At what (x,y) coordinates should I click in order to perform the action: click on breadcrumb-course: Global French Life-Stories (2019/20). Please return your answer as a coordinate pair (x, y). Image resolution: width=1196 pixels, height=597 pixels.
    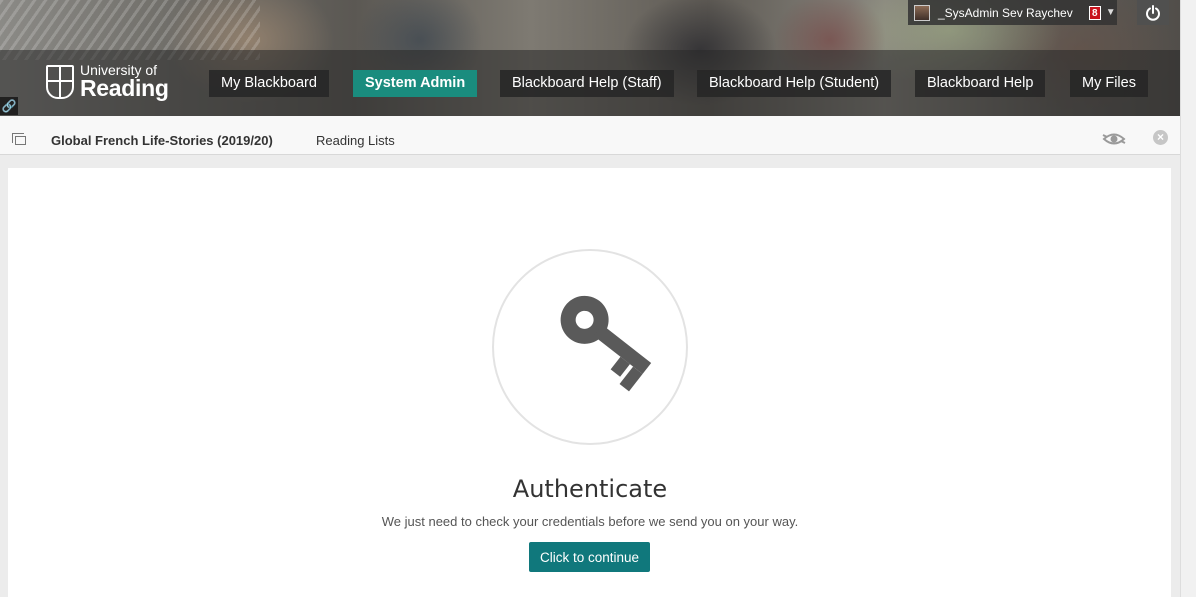
    Looking at the image, I should click on (162, 140).